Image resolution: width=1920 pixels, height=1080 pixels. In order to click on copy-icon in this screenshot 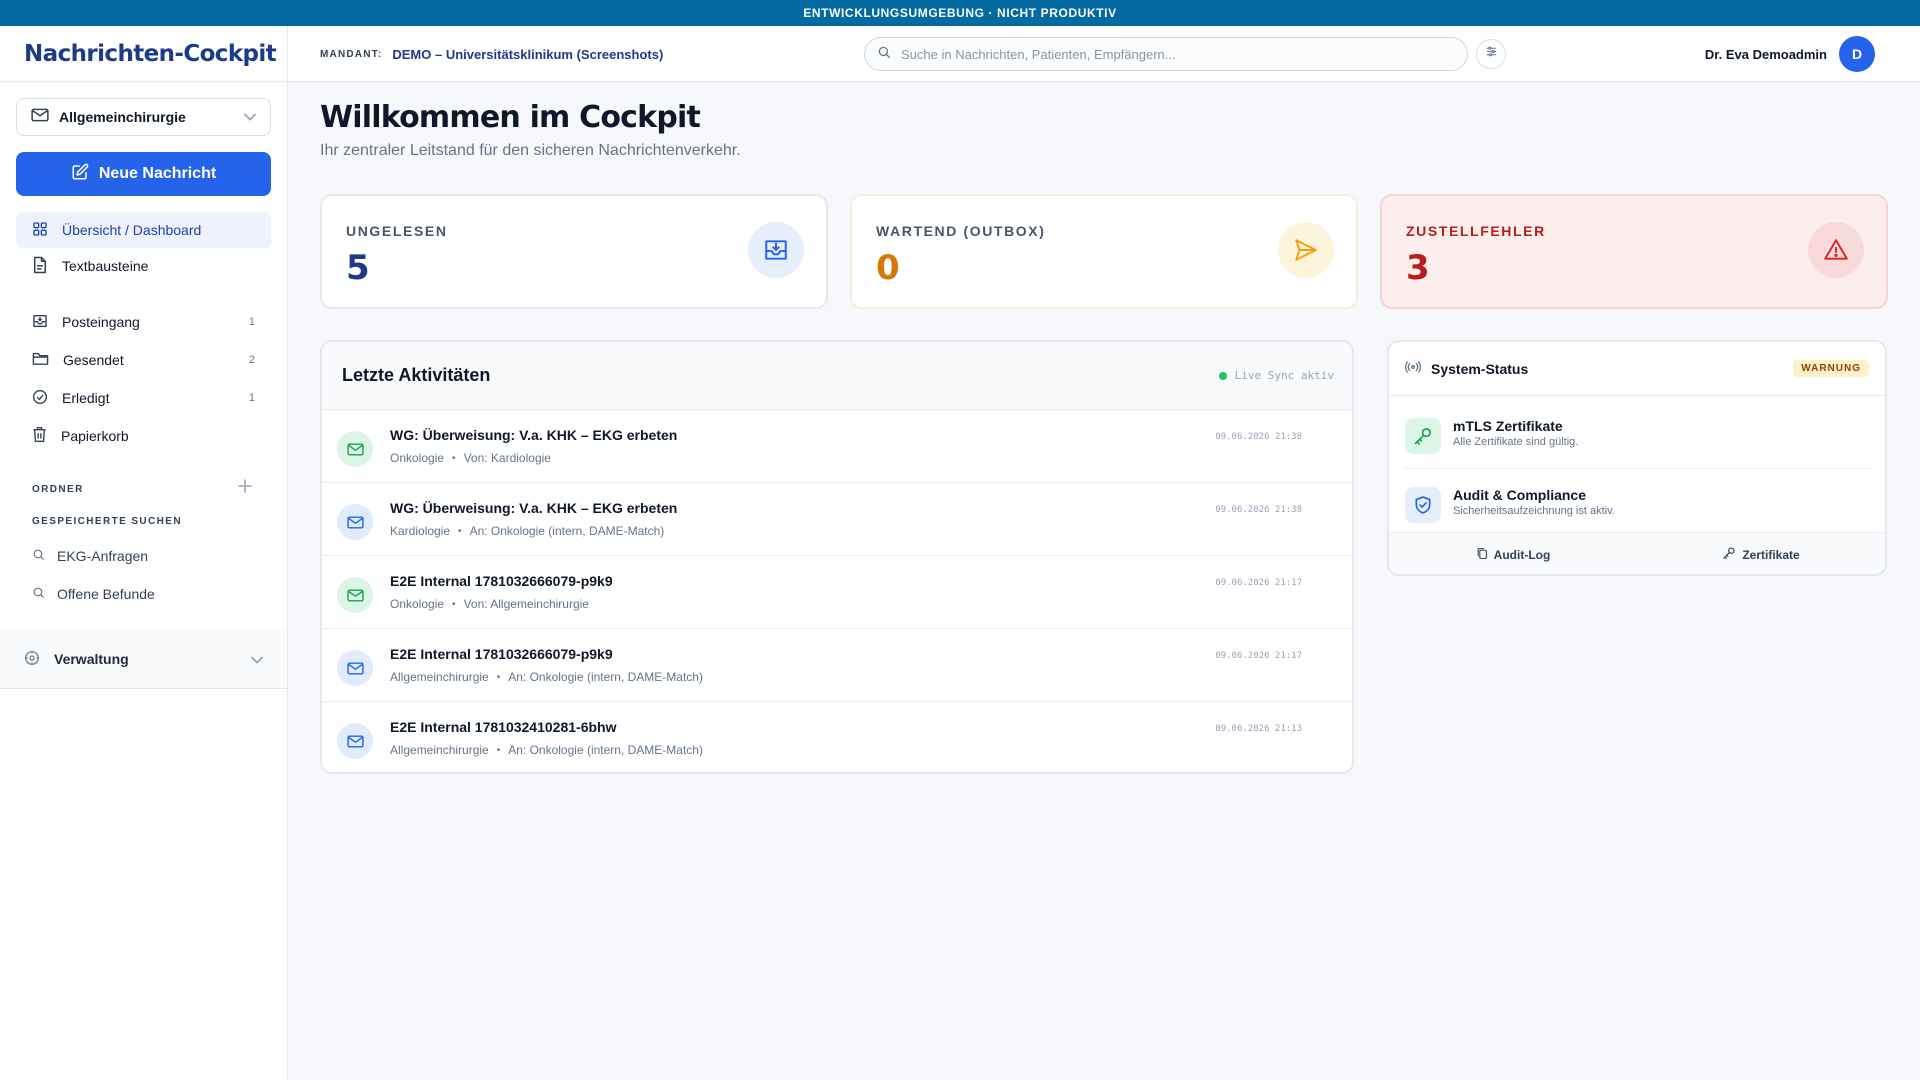, I will do `click(1482, 555)`.